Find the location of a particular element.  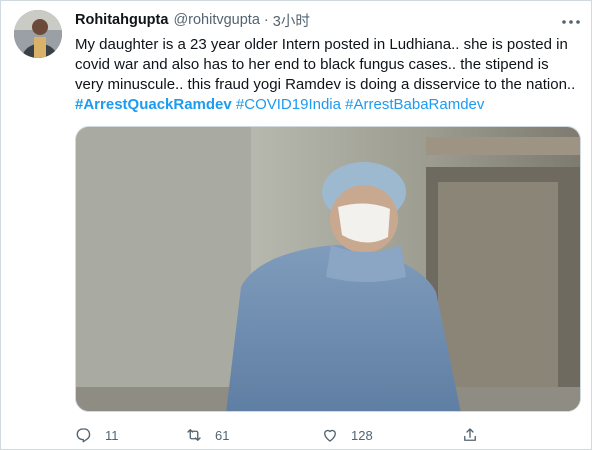

retweet-count: 61 is located at coordinates (222, 435).